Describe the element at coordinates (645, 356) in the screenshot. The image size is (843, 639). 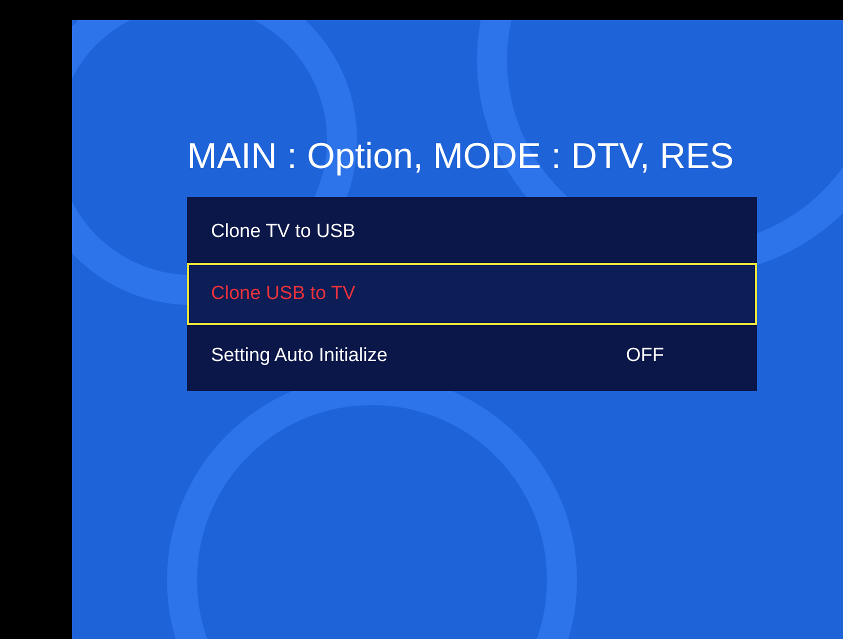
I see `menu-item-value: OFF` at that location.